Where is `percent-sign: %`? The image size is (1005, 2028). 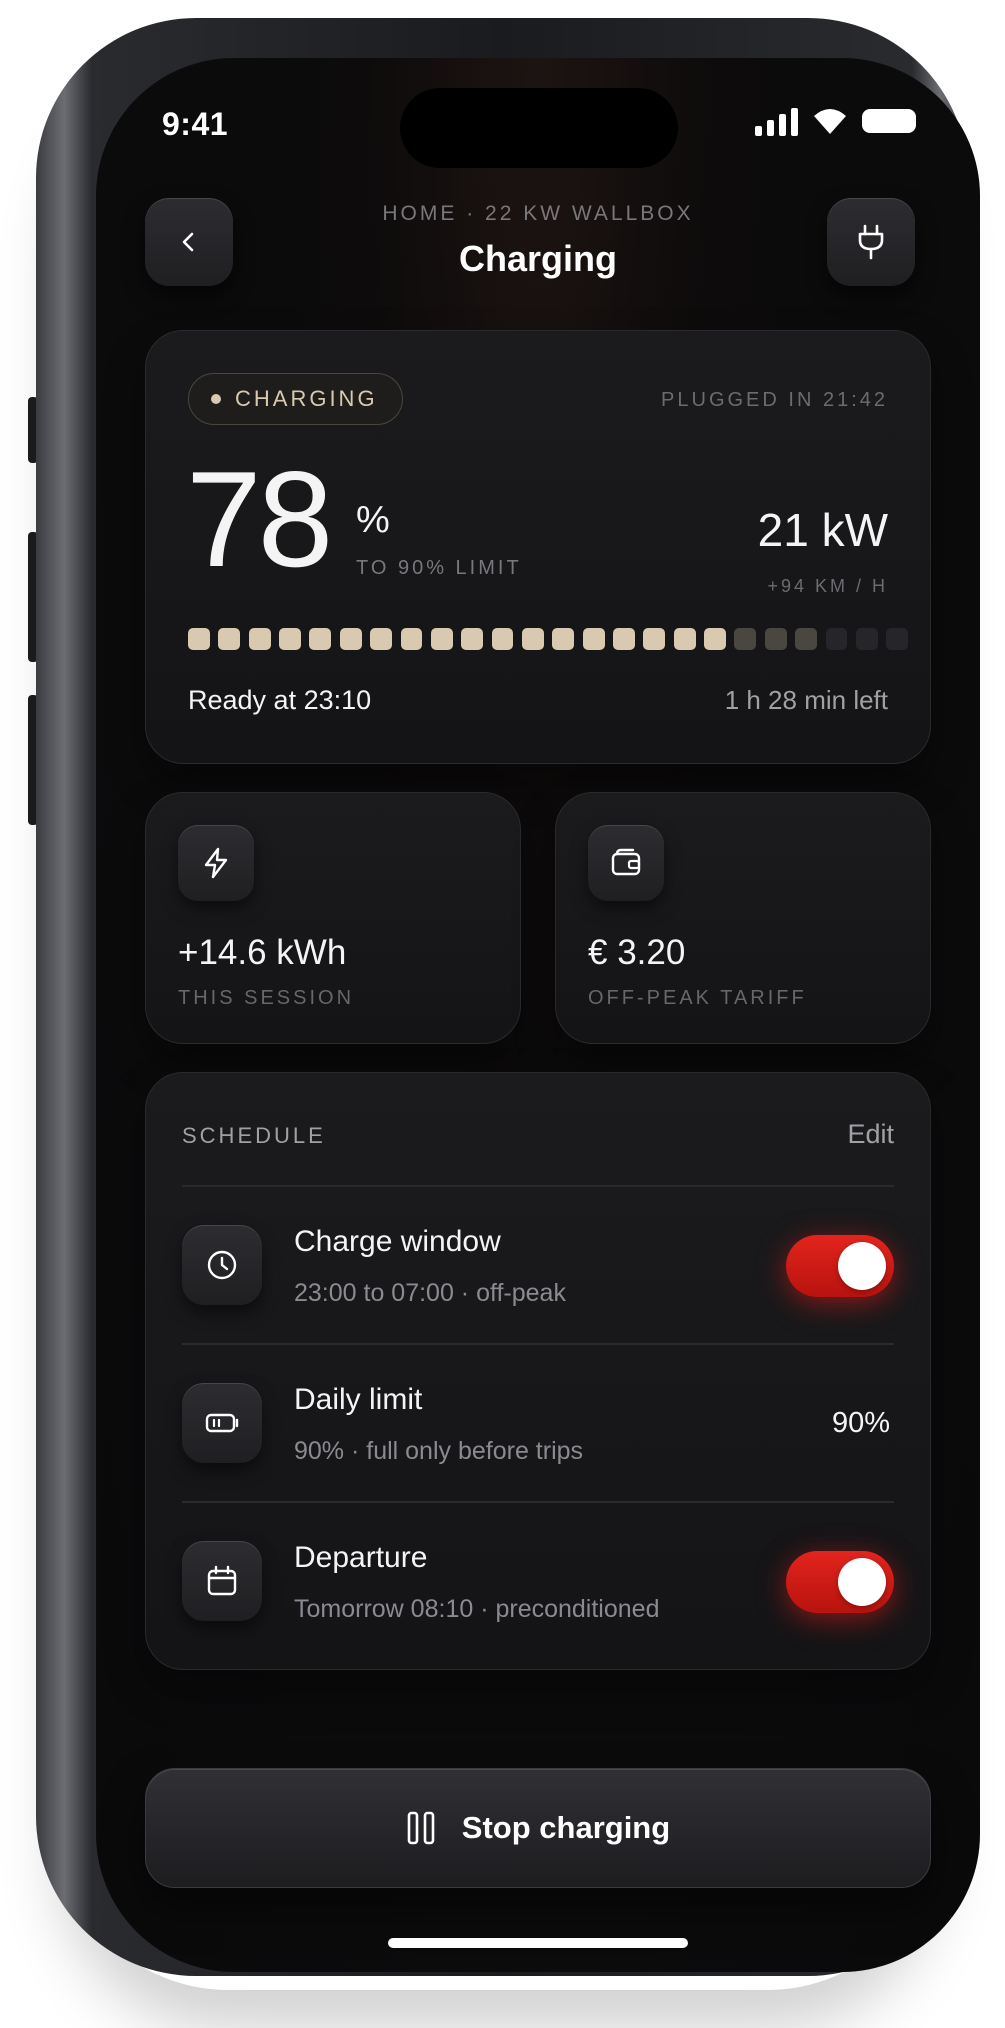
percent-sign: % is located at coordinates (373, 520).